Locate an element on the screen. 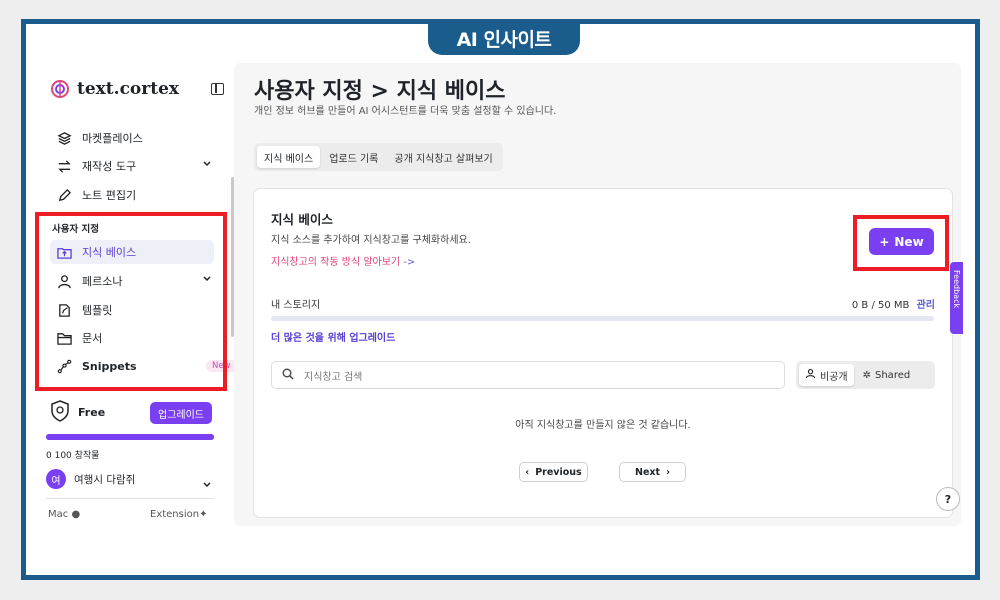 This screenshot has width=1000, height=600. plan-name: Free is located at coordinates (92, 412).